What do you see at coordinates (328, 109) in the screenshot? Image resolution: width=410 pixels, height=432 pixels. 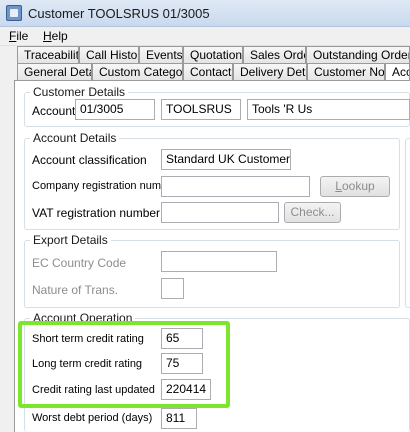 I see `account-name-field: Tools 'R Us` at bounding box center [328, 109].